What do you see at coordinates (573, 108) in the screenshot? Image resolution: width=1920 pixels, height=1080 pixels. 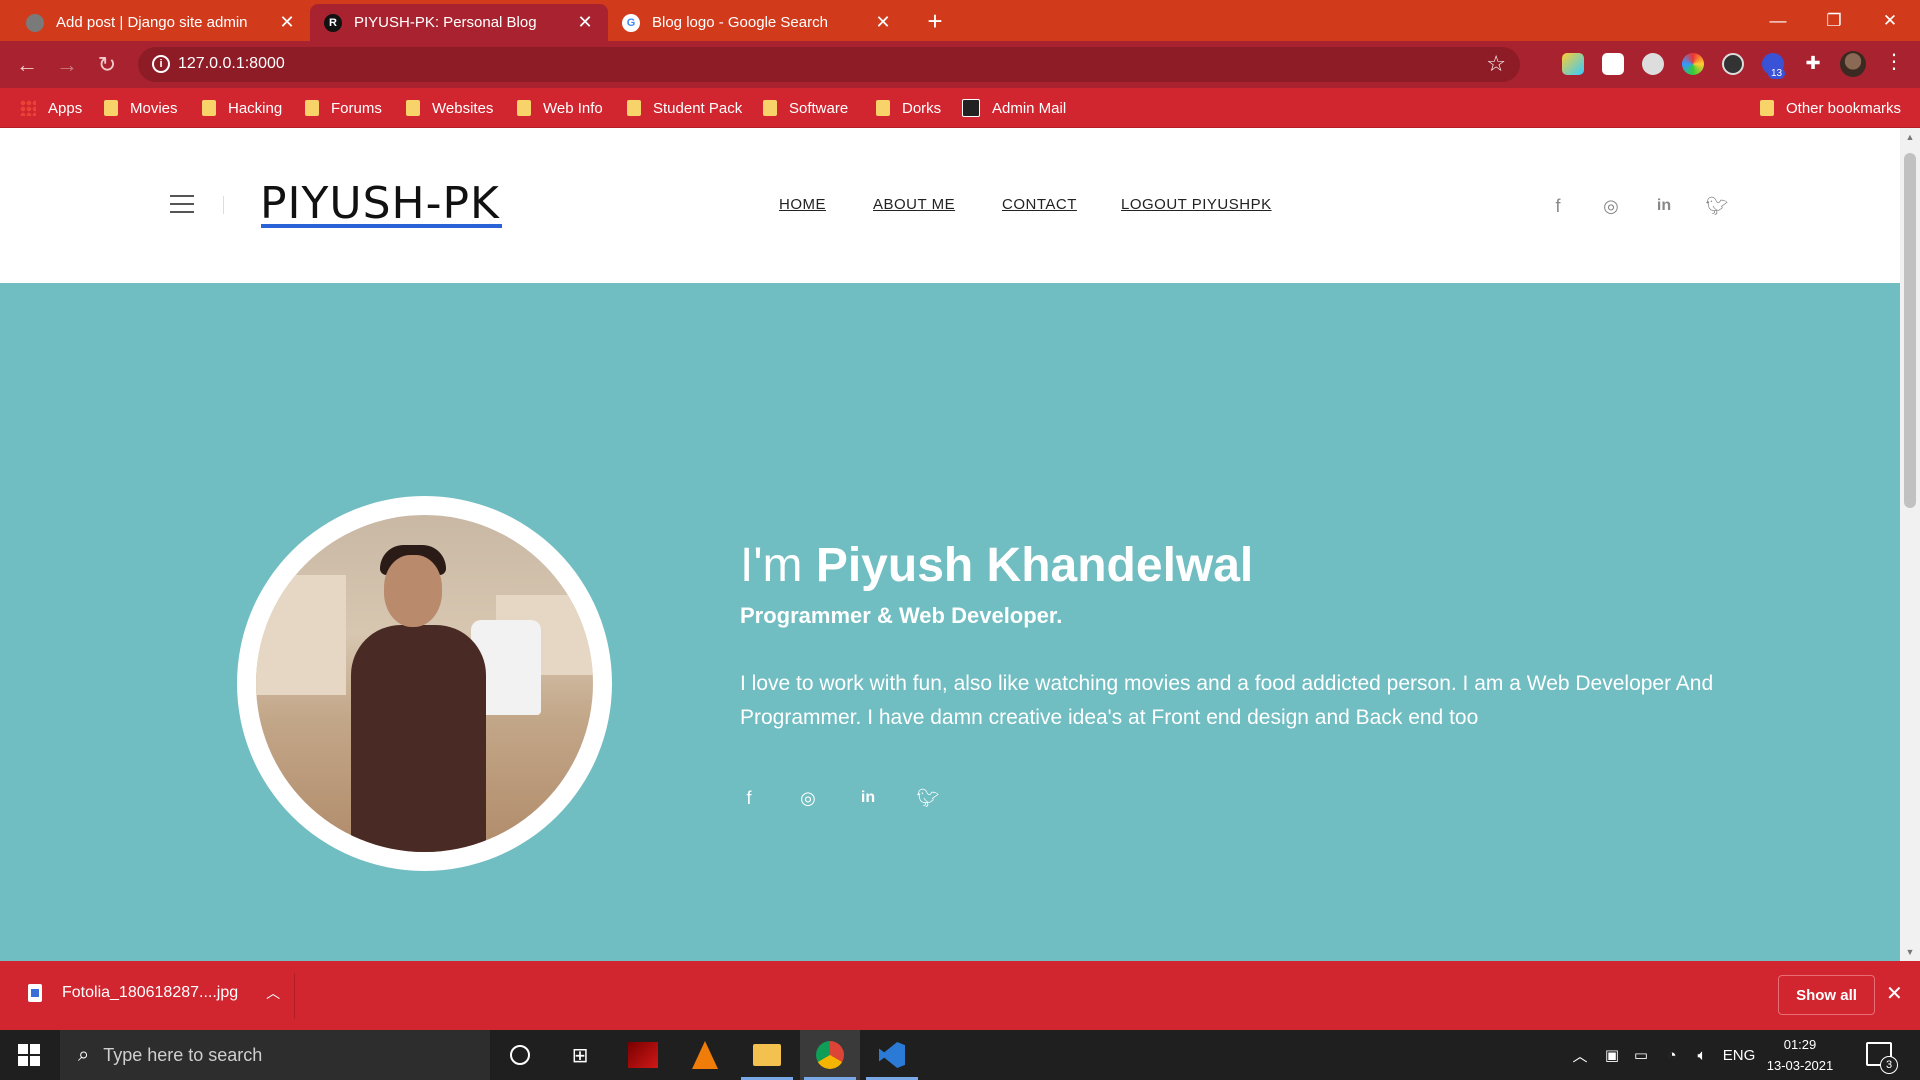 I see `bookmark-label: Web Info` at bounding box center [573, 108].